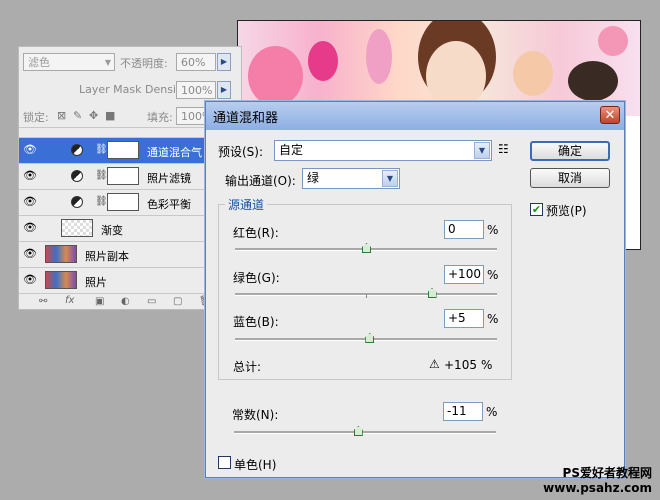  I want to click on constant-slider-track, so click(365, 432).